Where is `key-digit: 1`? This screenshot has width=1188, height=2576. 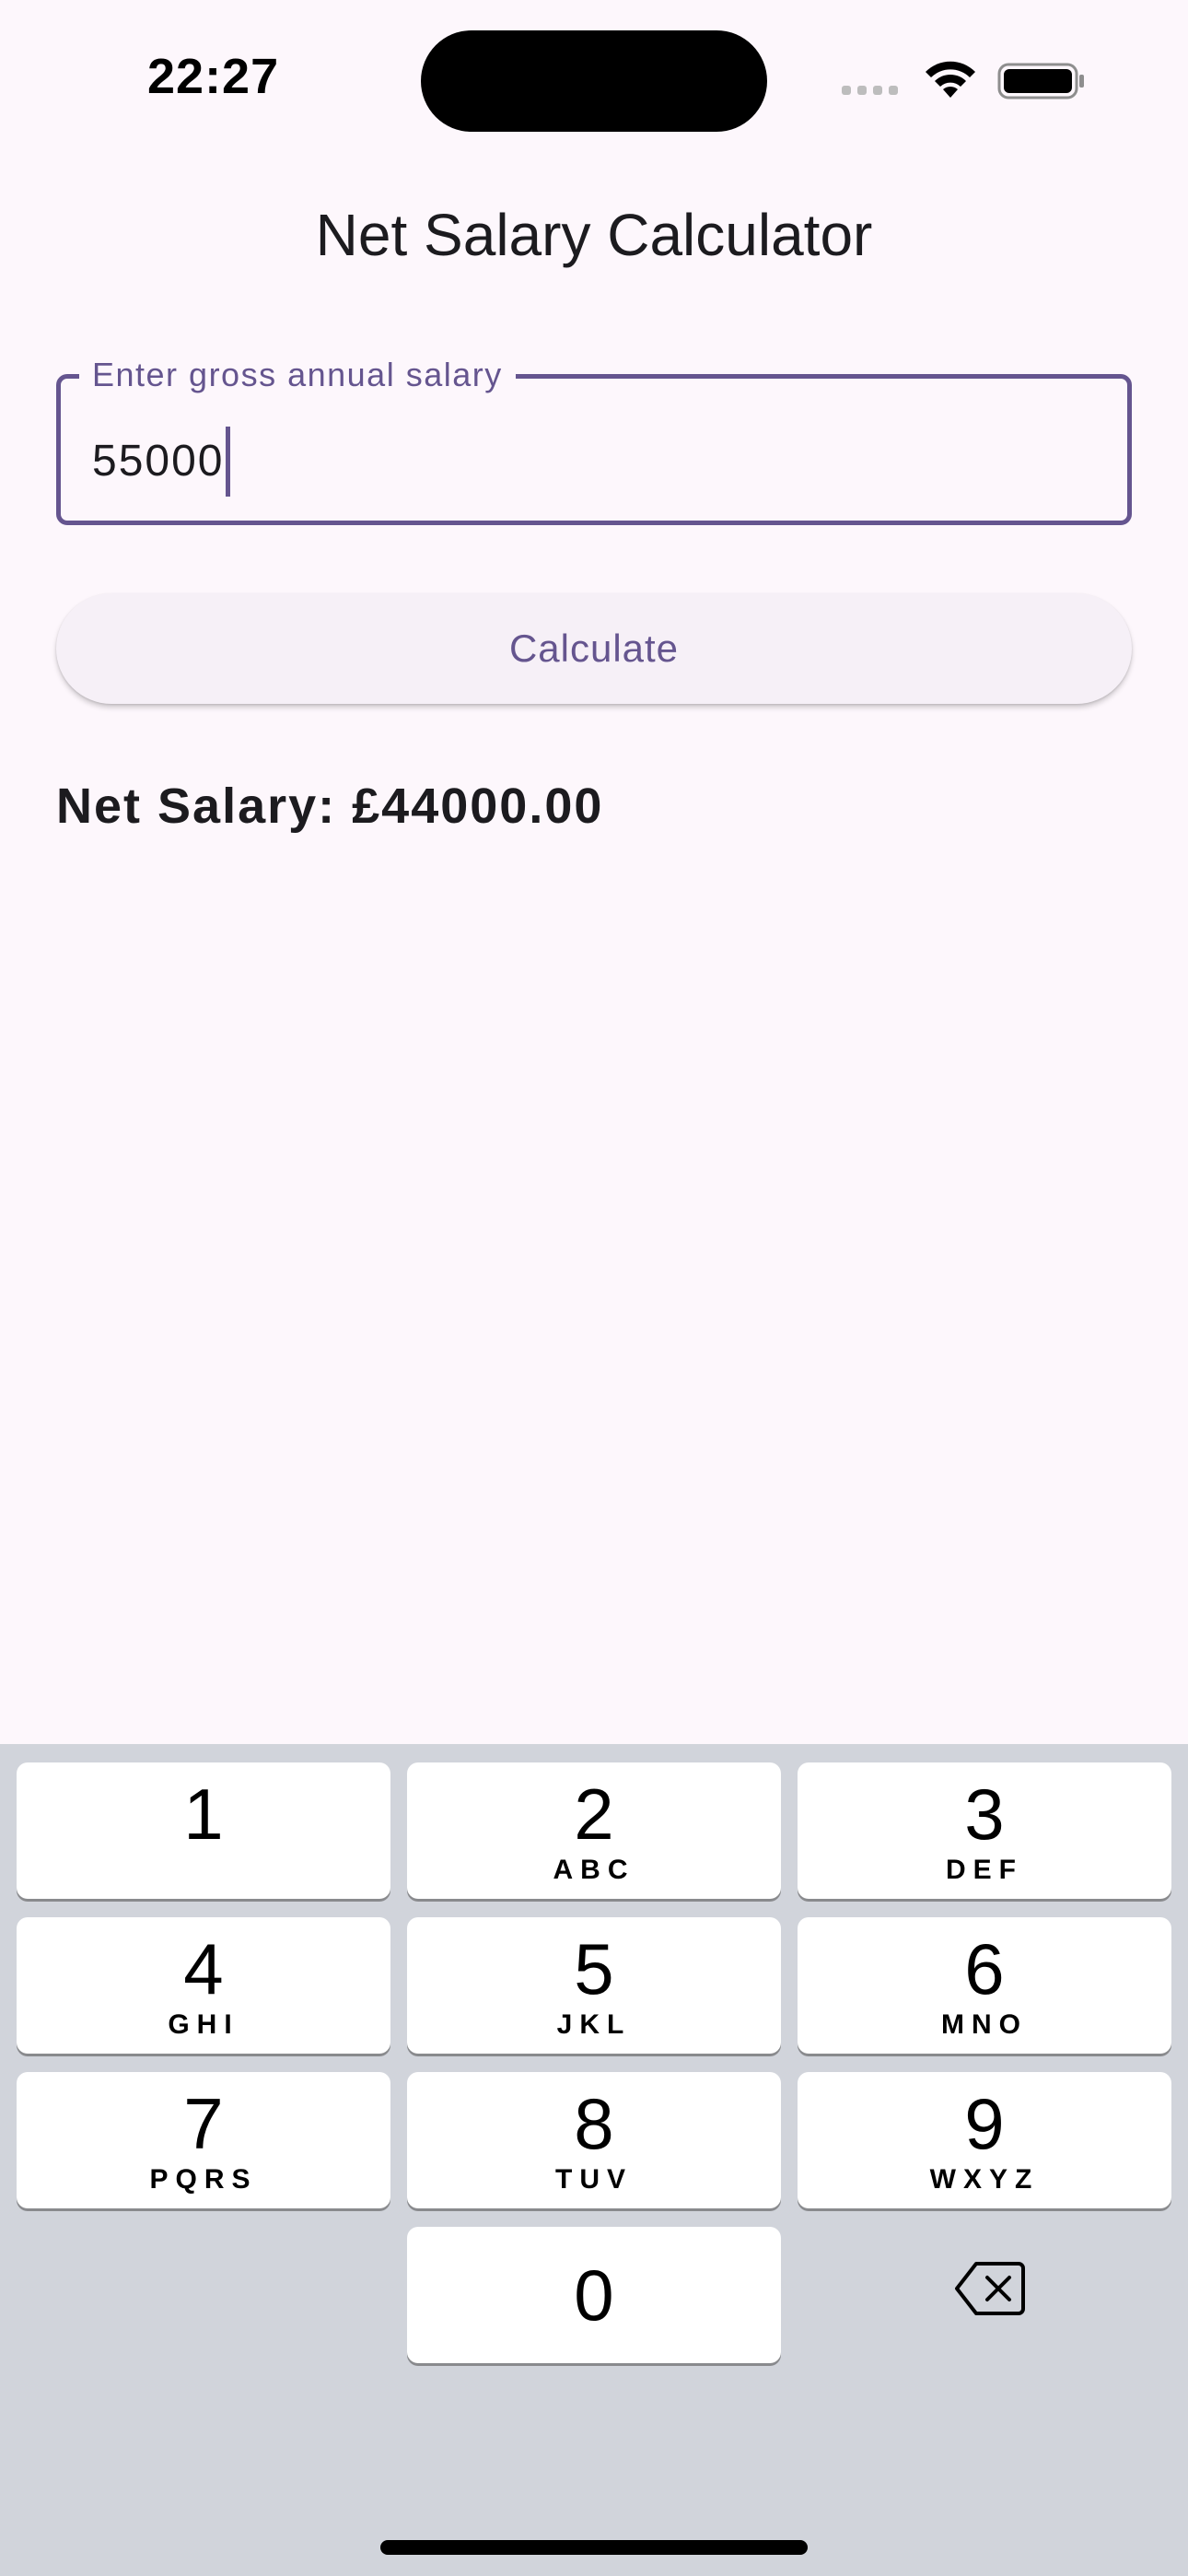
key-digit: 1 is located at coordinates (203, 1814).